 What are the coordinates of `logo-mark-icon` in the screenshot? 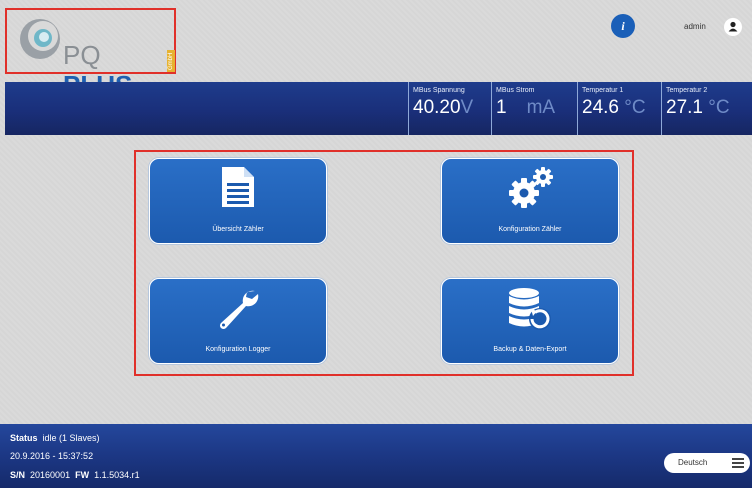 It's located at (40, 39).